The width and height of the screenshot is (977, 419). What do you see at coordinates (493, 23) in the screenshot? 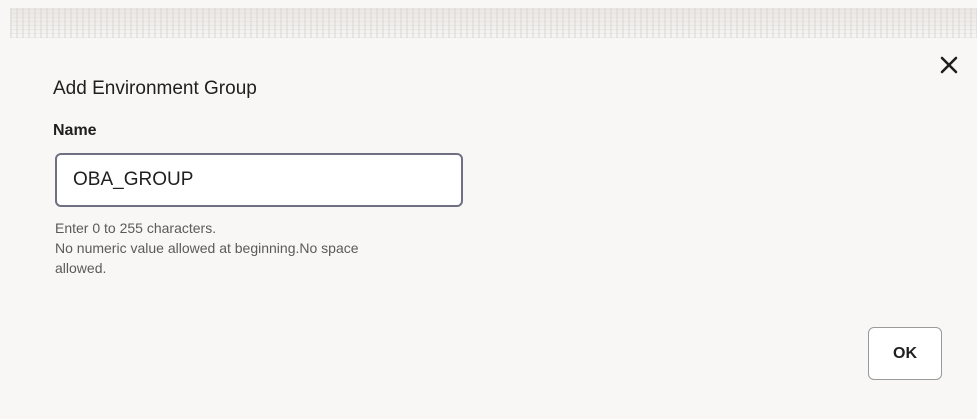
I see `dialog-header-texture` at bounding box center [493, 23].